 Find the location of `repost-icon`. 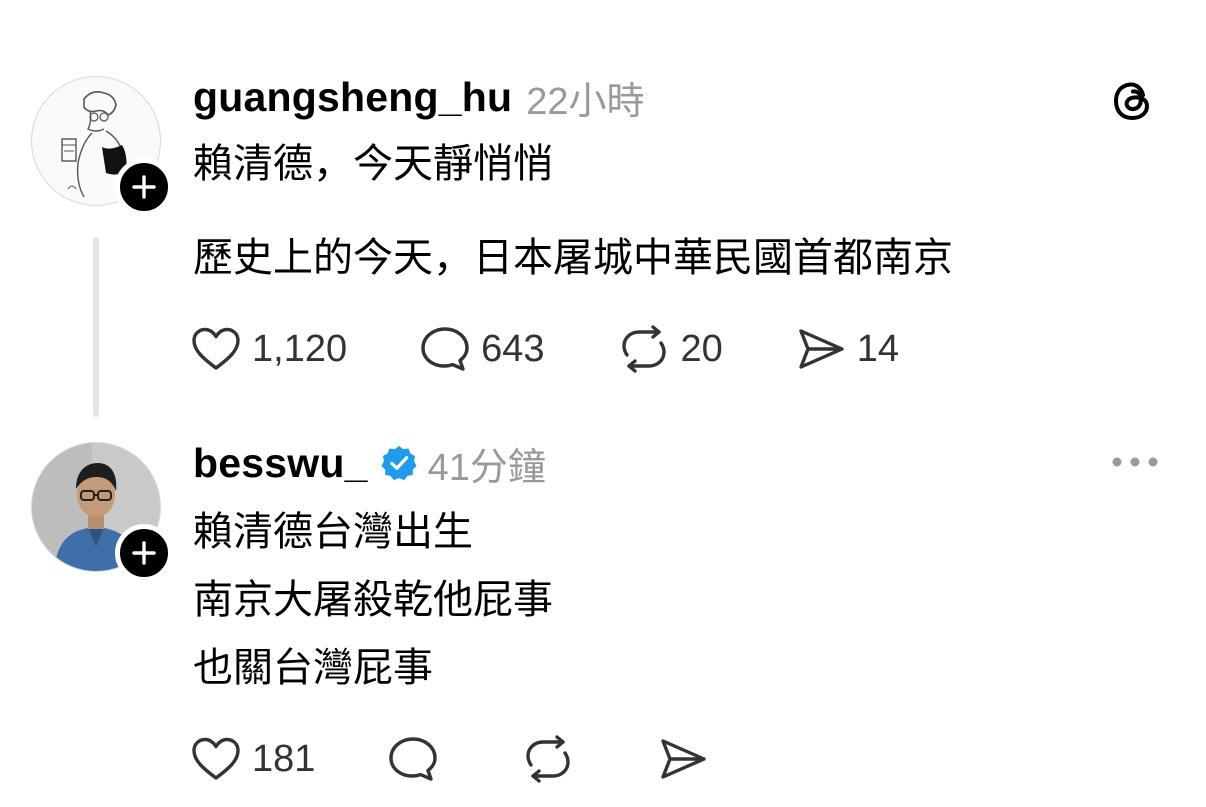

repost-icon is located at coordinates (548, 759).